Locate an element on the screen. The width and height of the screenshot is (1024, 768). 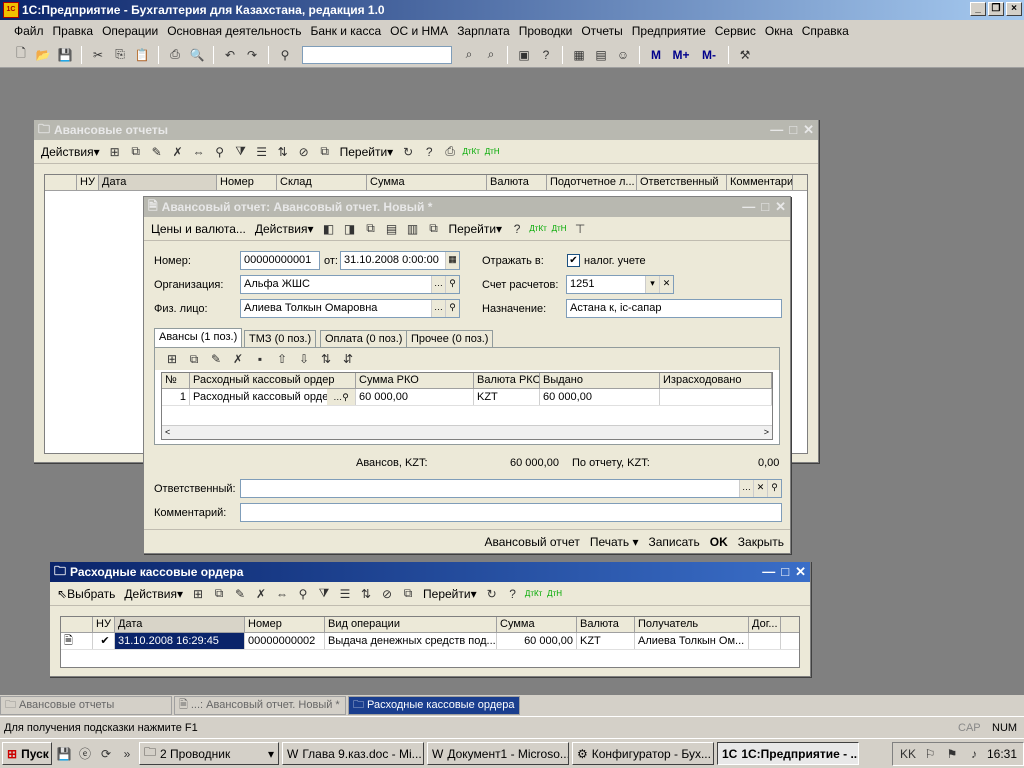
search-combo is located at coordinates (377, 54).